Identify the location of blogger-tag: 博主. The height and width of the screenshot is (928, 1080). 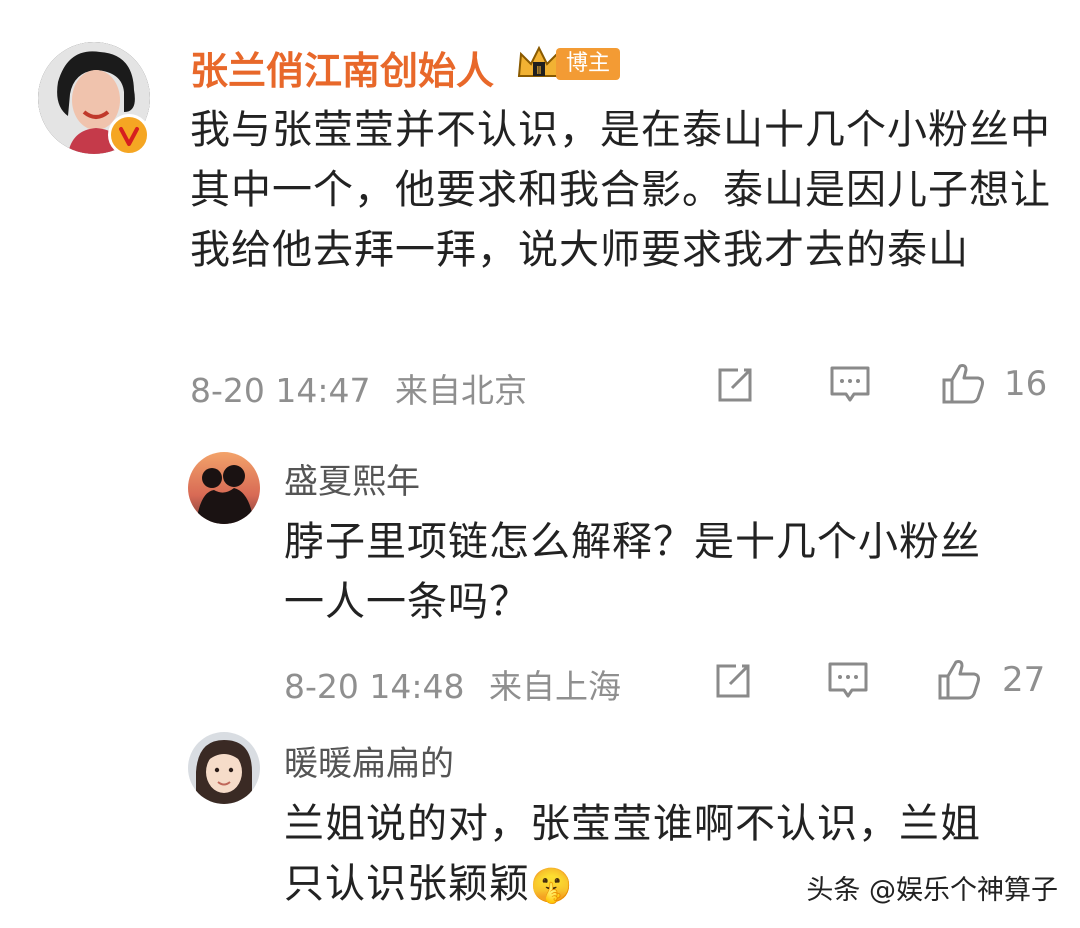
(588, 64).